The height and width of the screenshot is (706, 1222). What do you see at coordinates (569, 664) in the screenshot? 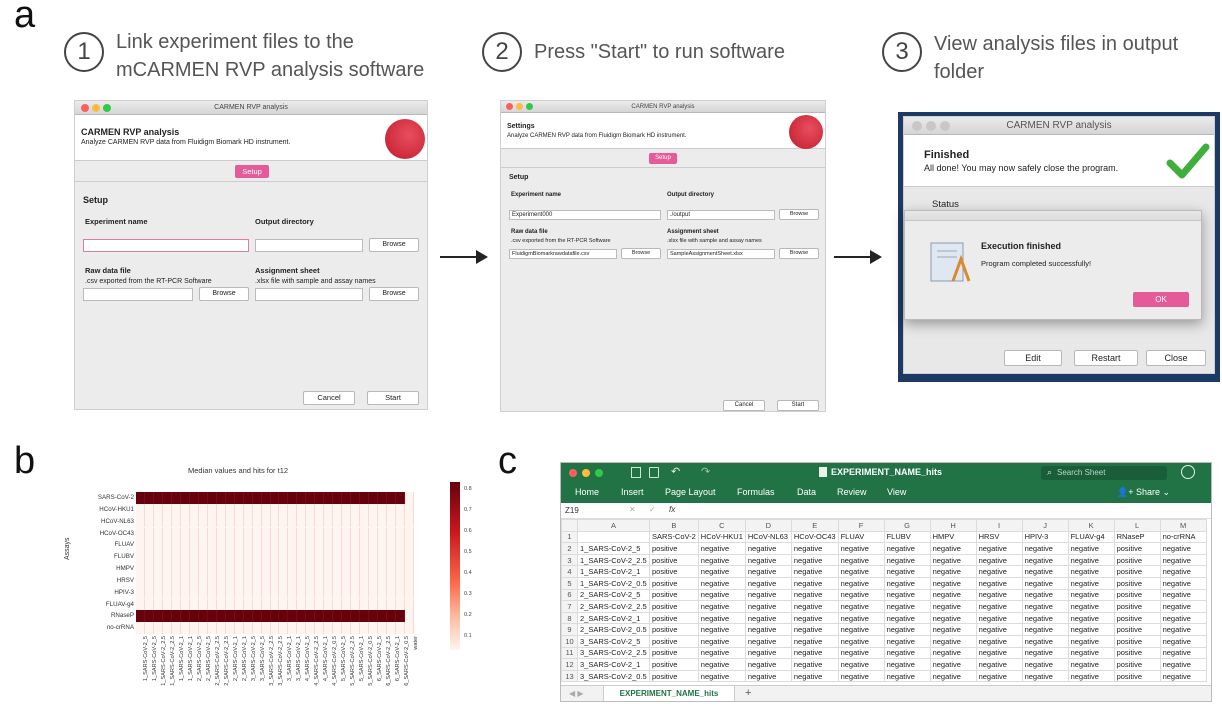
I see `row-header: 12` at bounding box center [569, 664].